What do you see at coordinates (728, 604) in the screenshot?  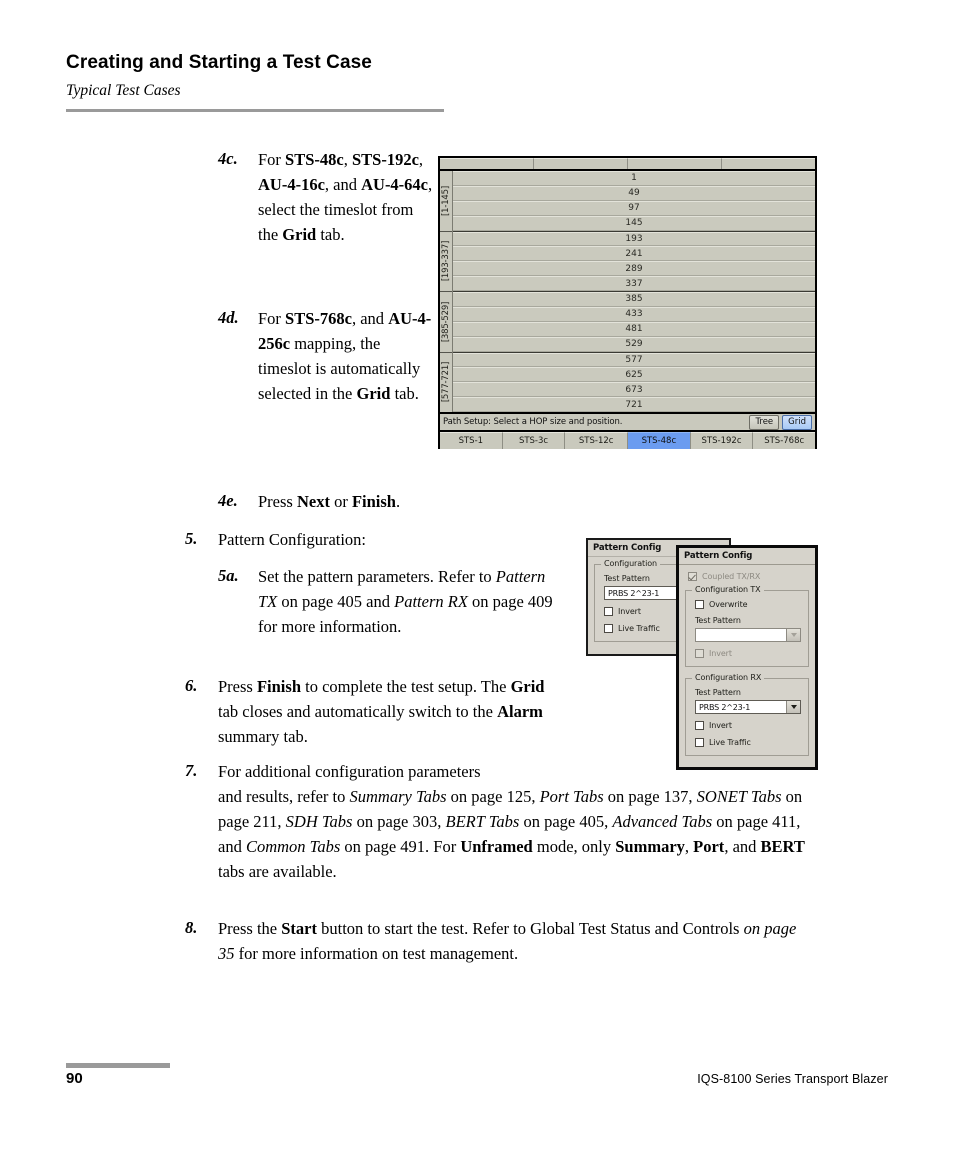 I see `overwrite-label: Overwrite` at bounding box center [728, 604].